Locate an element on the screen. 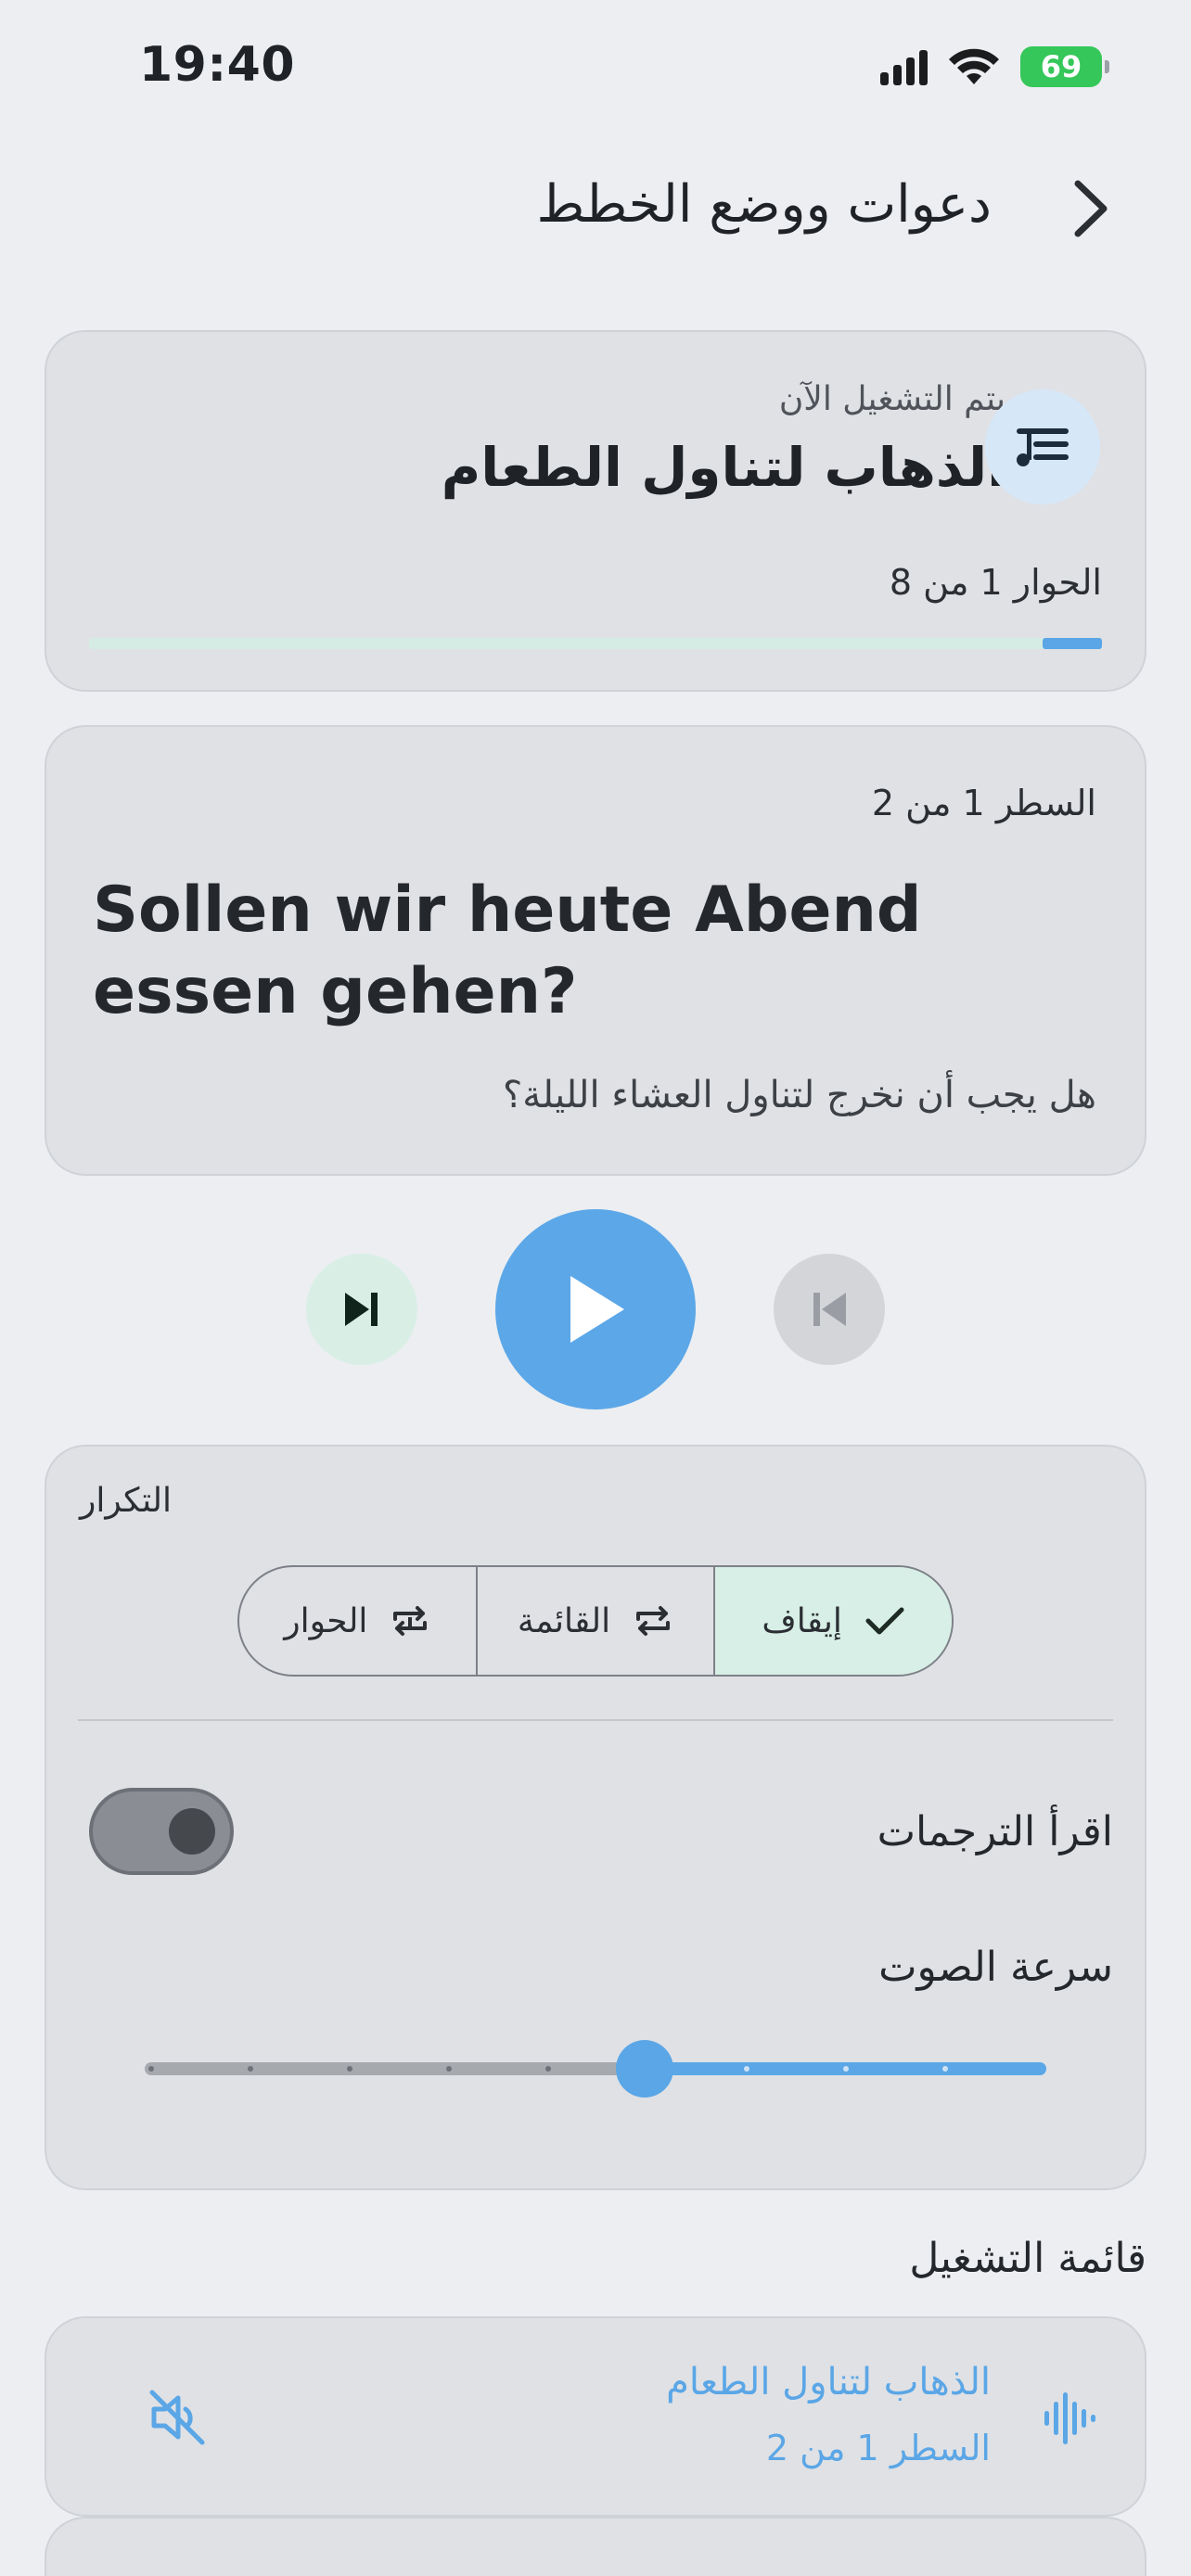 This screenshot has width=1191, height=2576. checkmark-icon is located at coordinates (884, 1621).